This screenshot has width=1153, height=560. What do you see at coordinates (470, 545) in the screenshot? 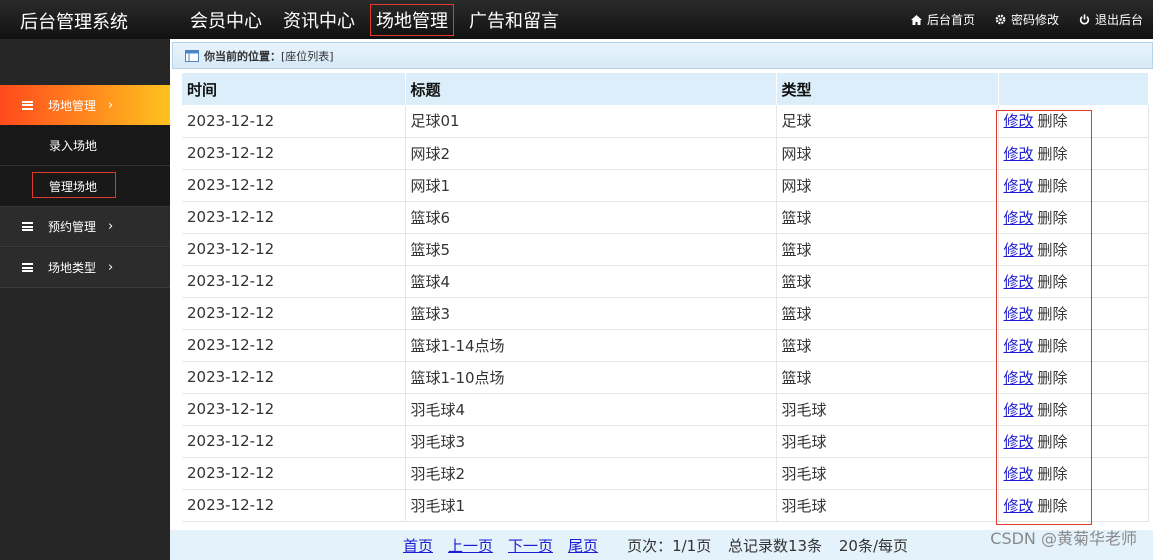
I see `prev-page-link: 上一页` at bounding box center [470, 545].